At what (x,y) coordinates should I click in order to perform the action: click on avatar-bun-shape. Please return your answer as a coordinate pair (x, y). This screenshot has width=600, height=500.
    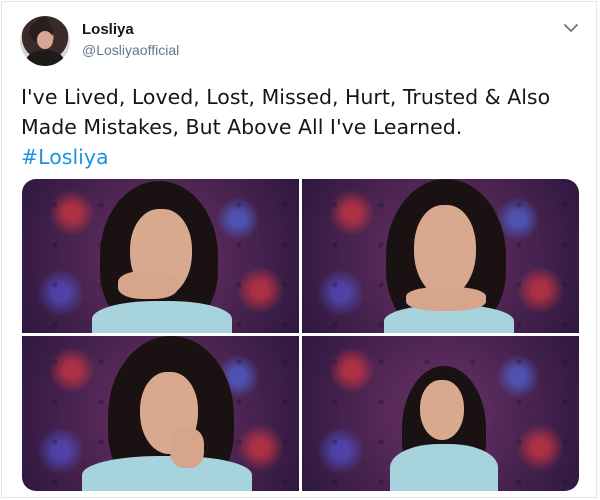
    Looking at the image, I should click on (43, 22).